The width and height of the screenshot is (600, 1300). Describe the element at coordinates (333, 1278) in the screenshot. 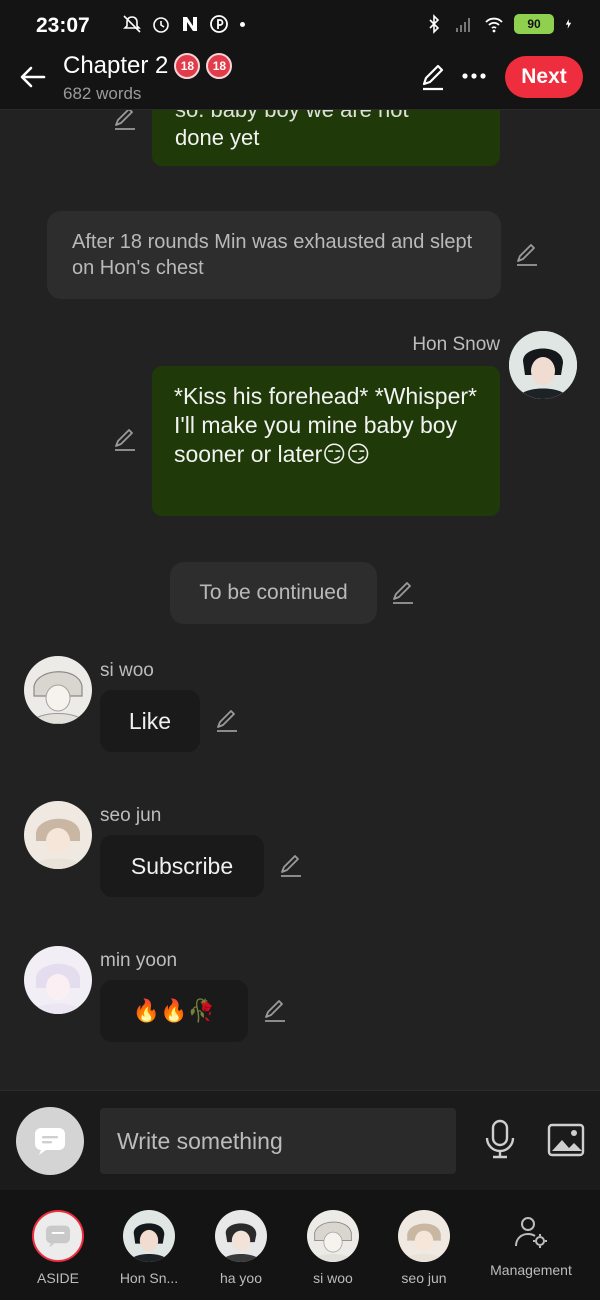

I see `character-tab-label: si woo` at that location.